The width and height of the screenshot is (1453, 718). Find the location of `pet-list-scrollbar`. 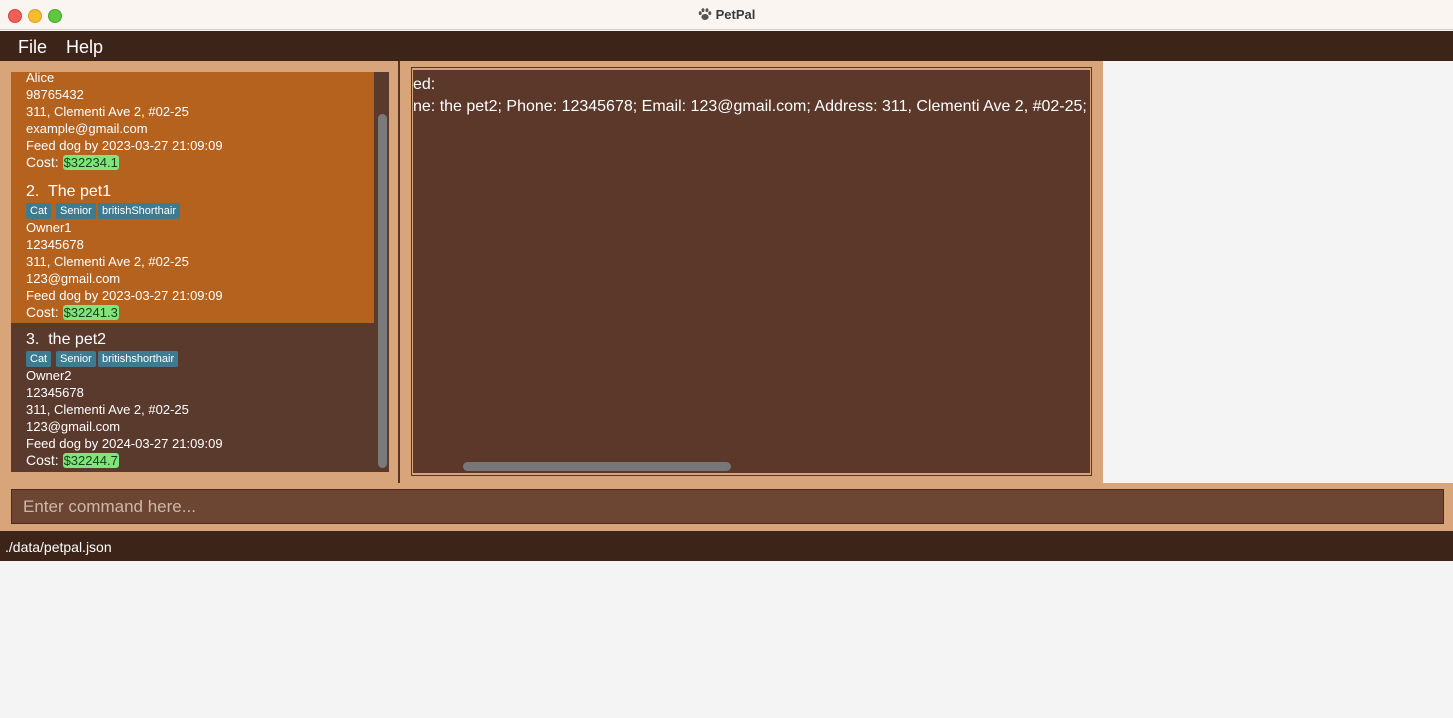

pet-list-scrollbar is located at coordinates (381, 272).